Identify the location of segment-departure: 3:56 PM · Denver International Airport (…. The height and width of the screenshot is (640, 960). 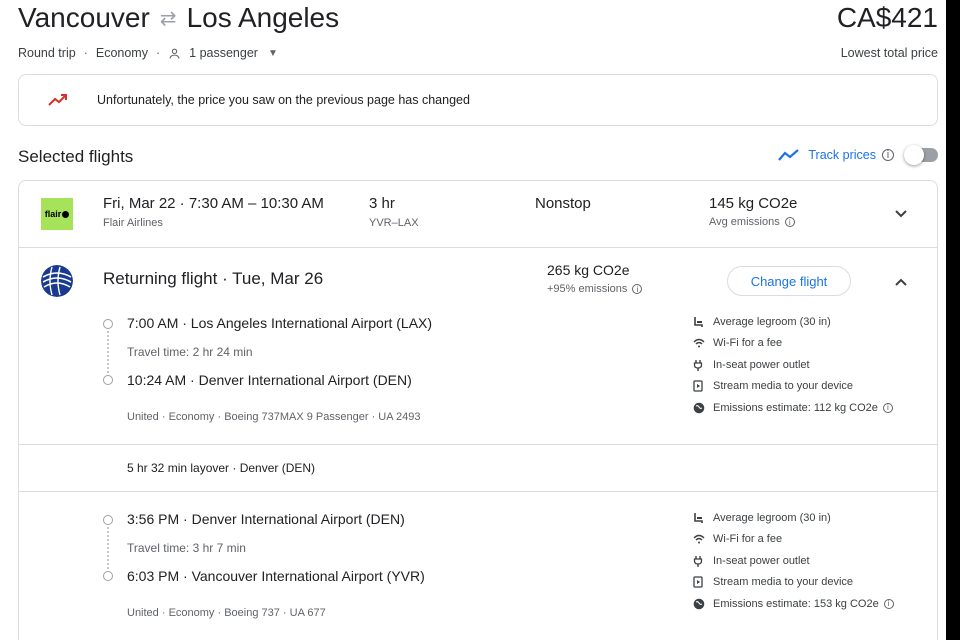
(266, 519).